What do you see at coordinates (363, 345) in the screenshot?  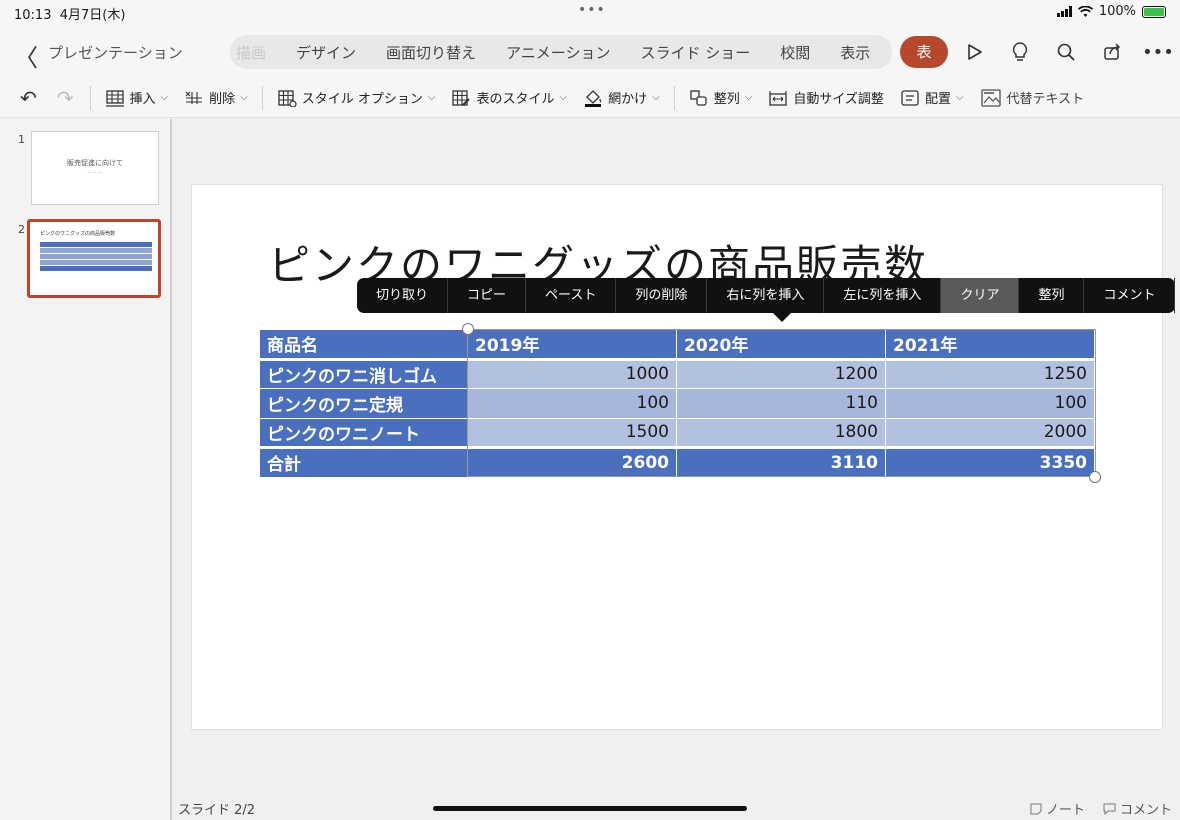 I see `header-cell: 商品名` at bounding box center [363, 345].